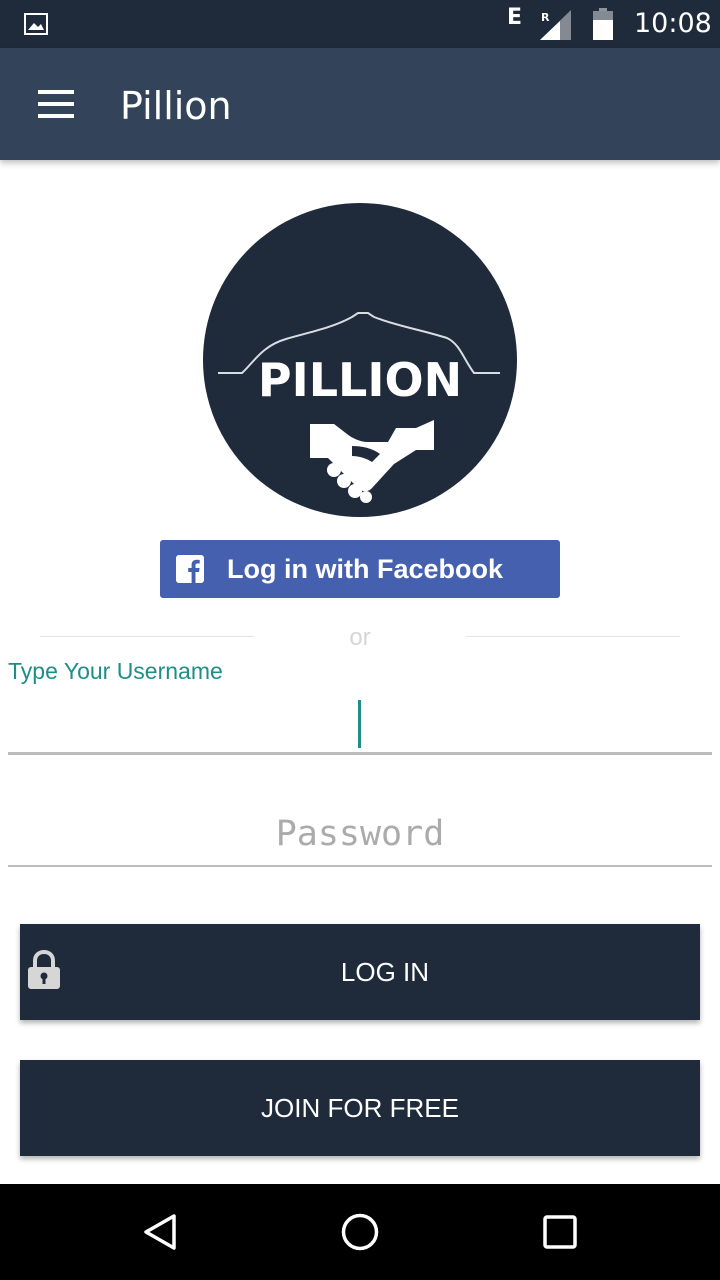 The height and width of the screenshot is (1280, 720). What do you see at coordinates (673, 23) in the screenshot?
I see `status-clock: 10:08` at bounding box center [673, 23].